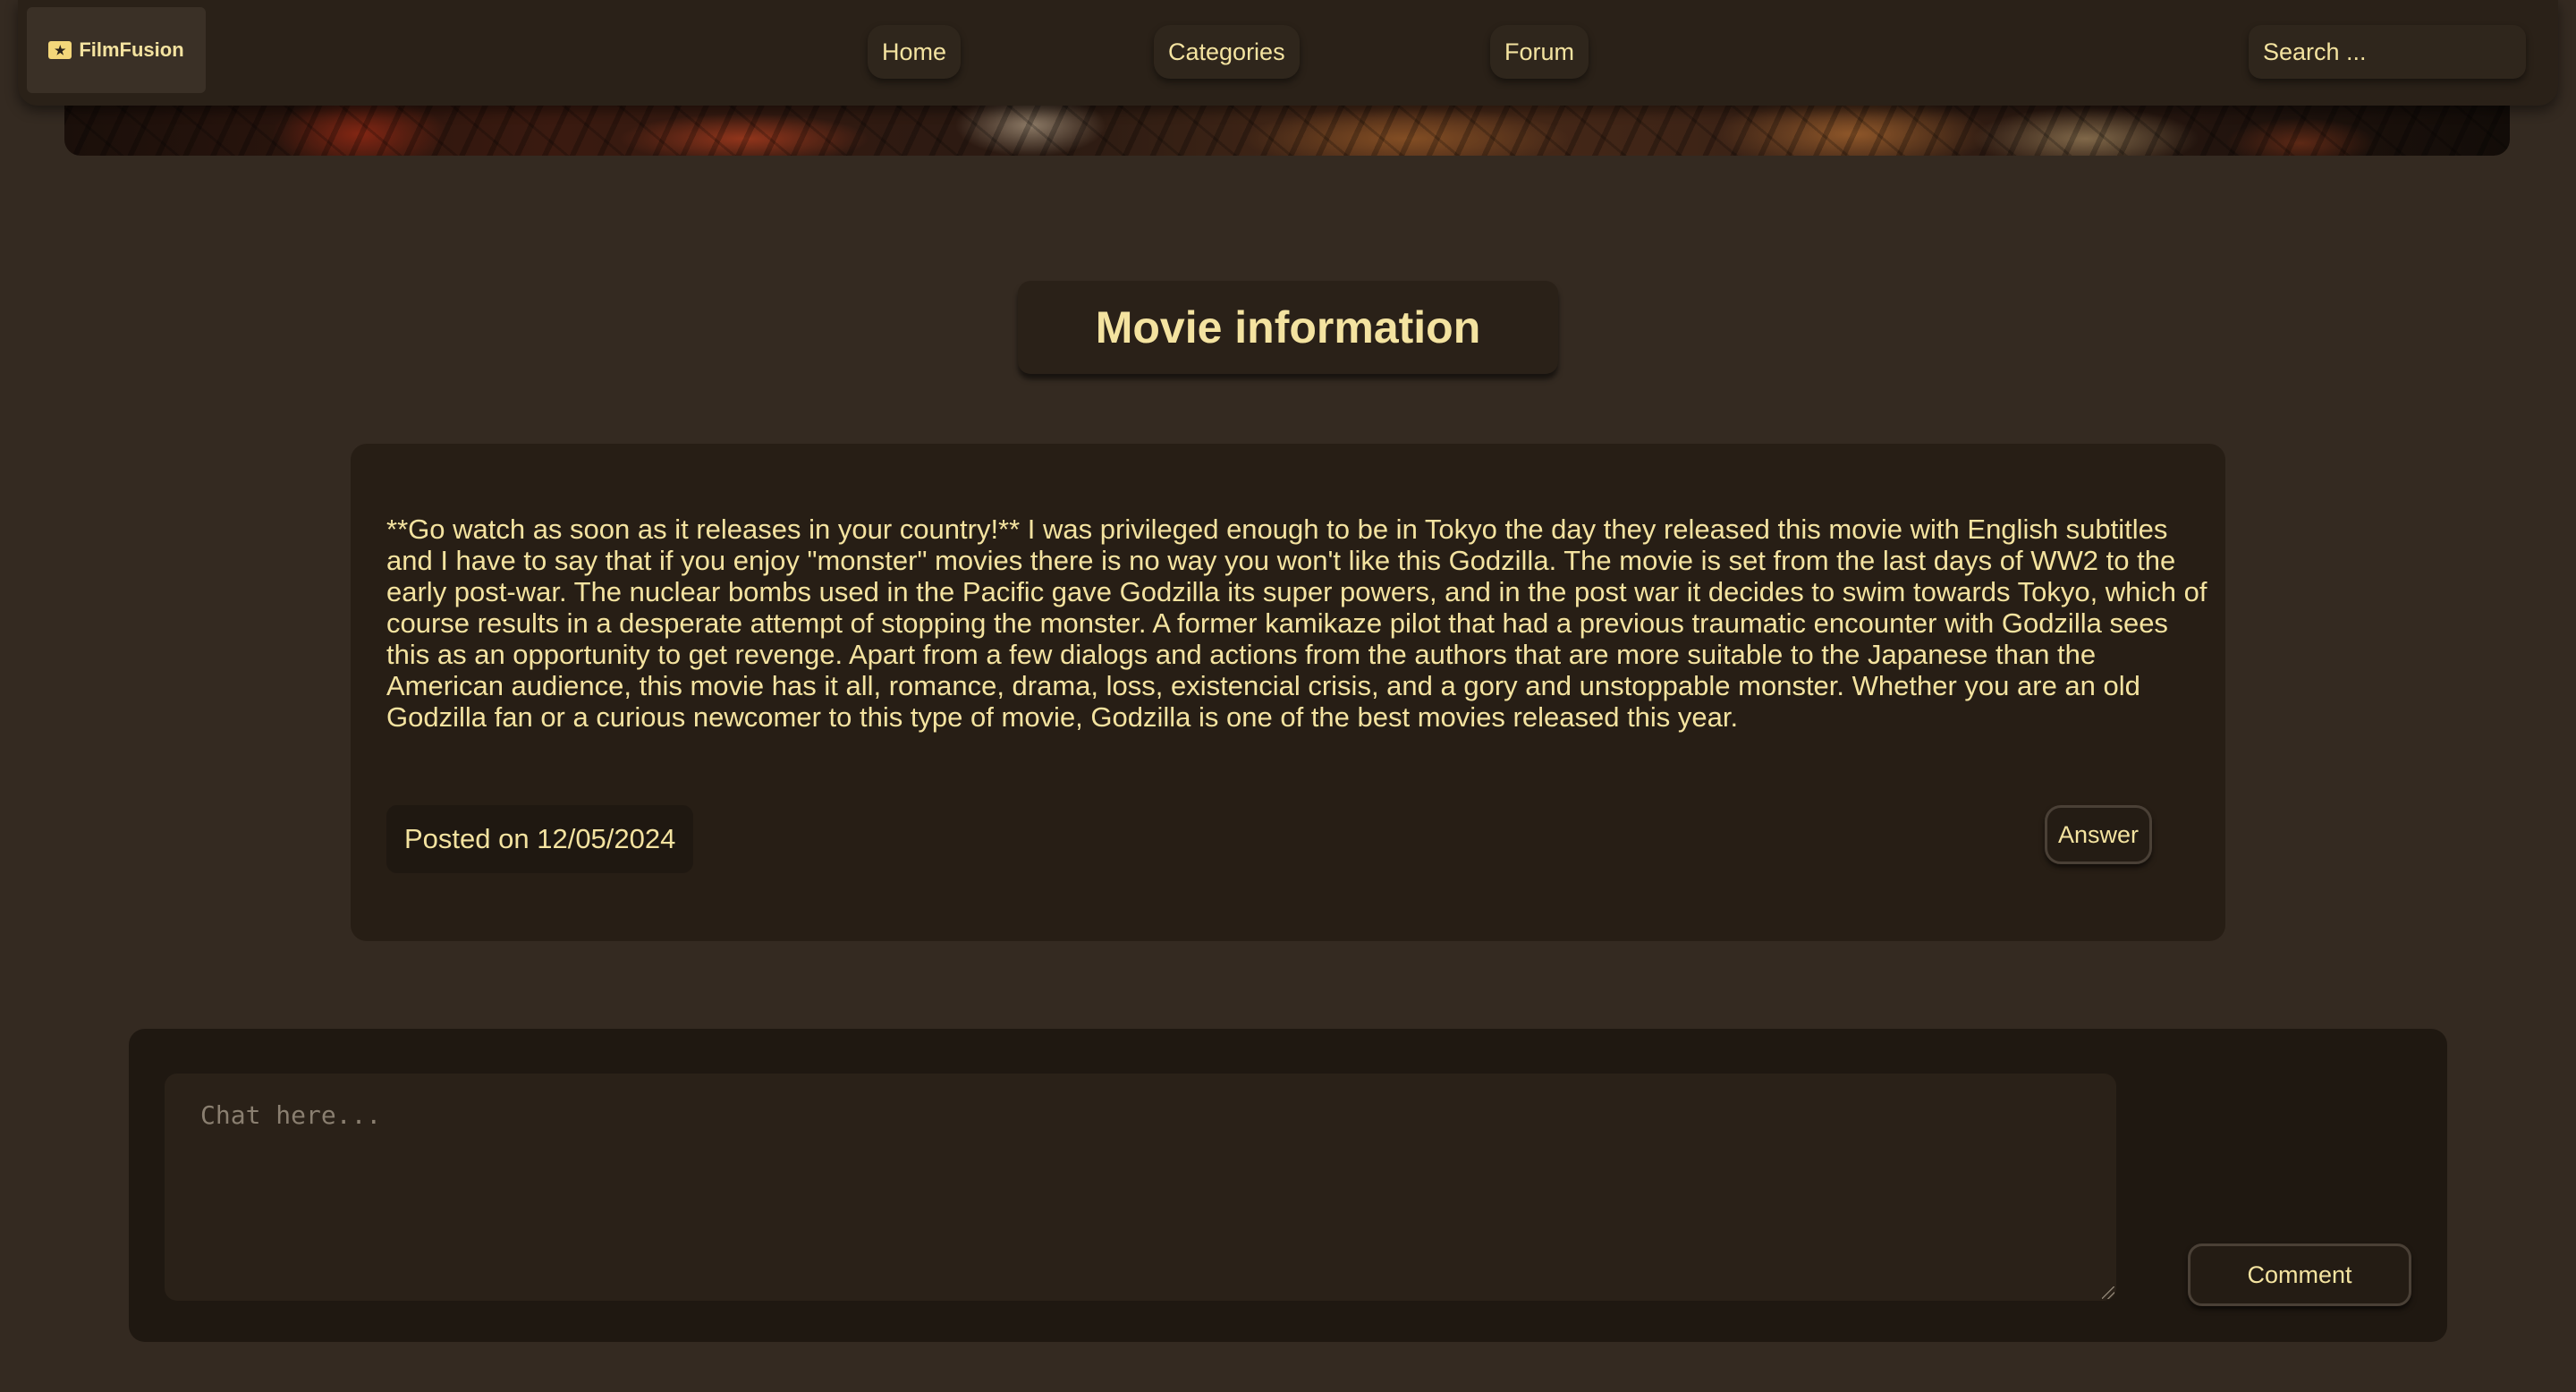  Describe the element at coordinates (2387, 52) in the screenshot. I see `search-input` at that location.